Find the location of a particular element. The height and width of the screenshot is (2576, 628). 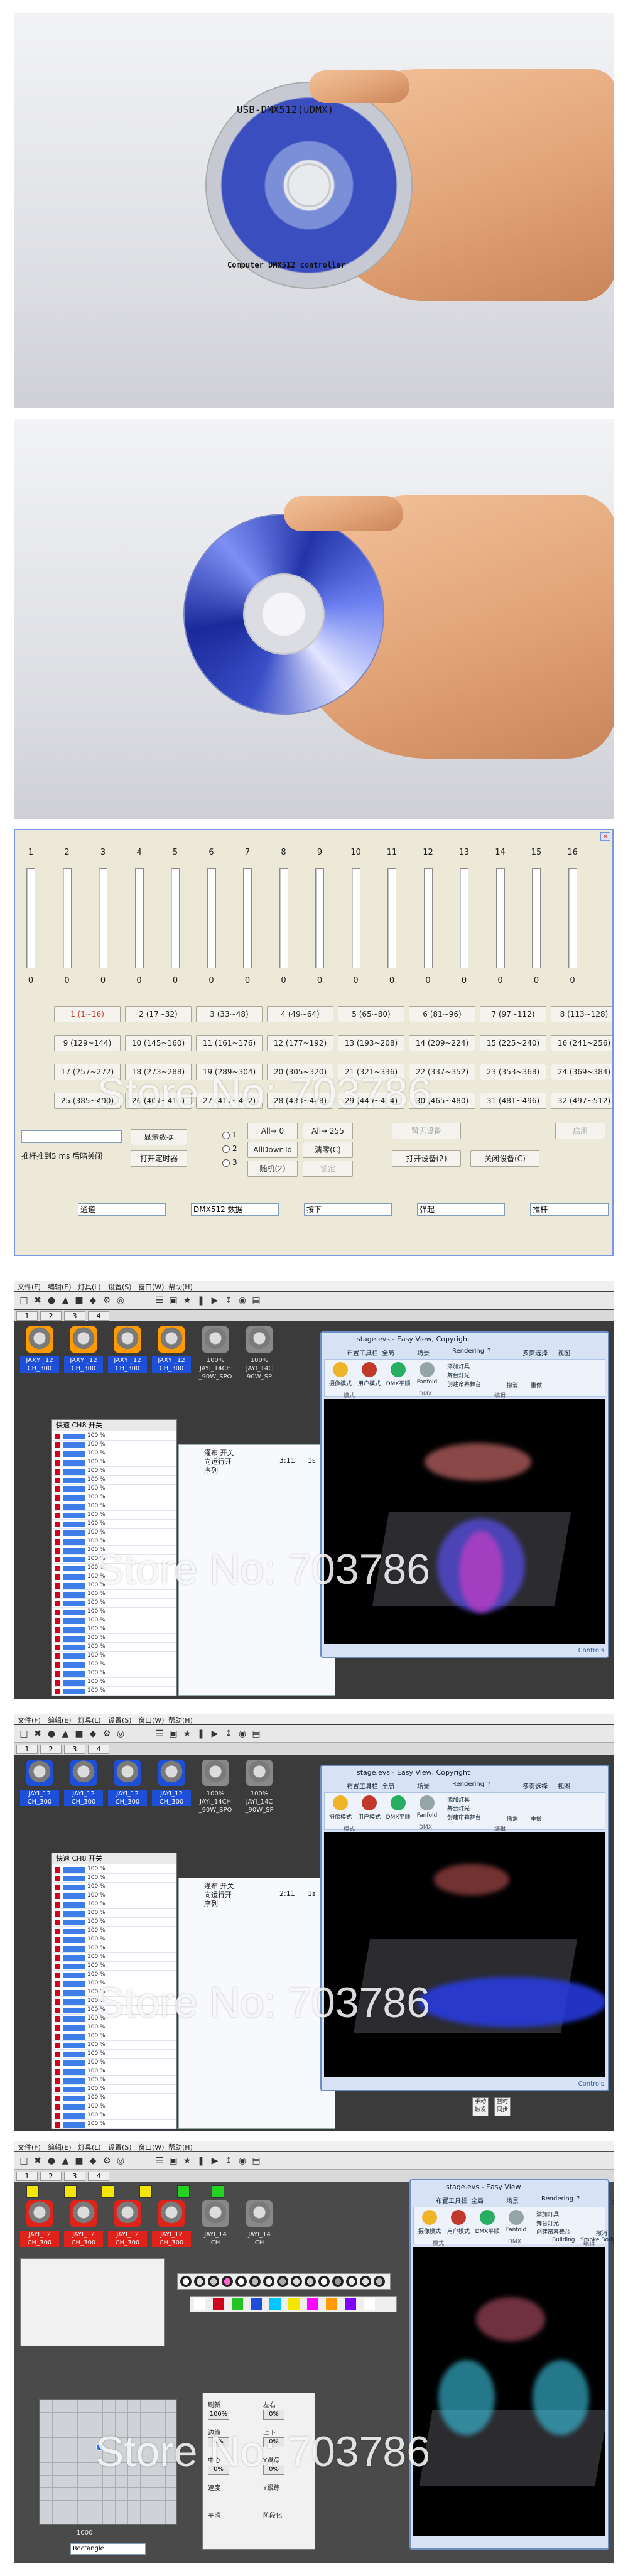

group-button-28: 28 (433~448) is located at coordinates (300, 1101).